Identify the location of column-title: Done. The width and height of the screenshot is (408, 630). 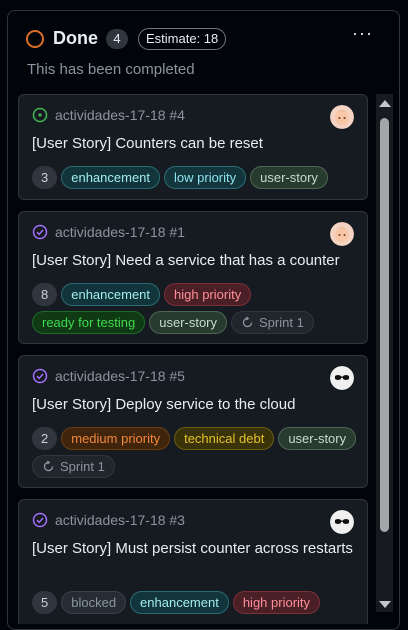
(75, 38).